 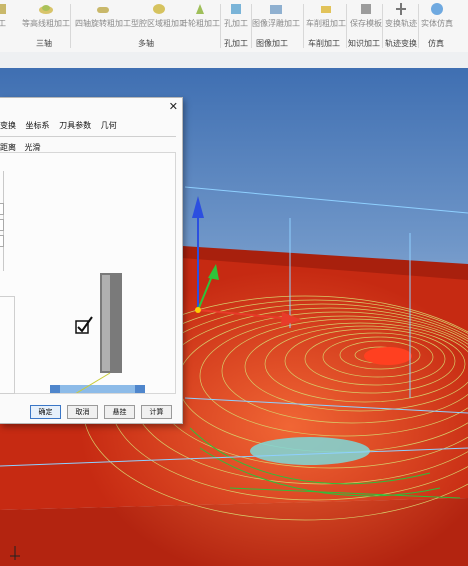 I want to click on hide-button: 悬挂, so click(x=119, y=412).